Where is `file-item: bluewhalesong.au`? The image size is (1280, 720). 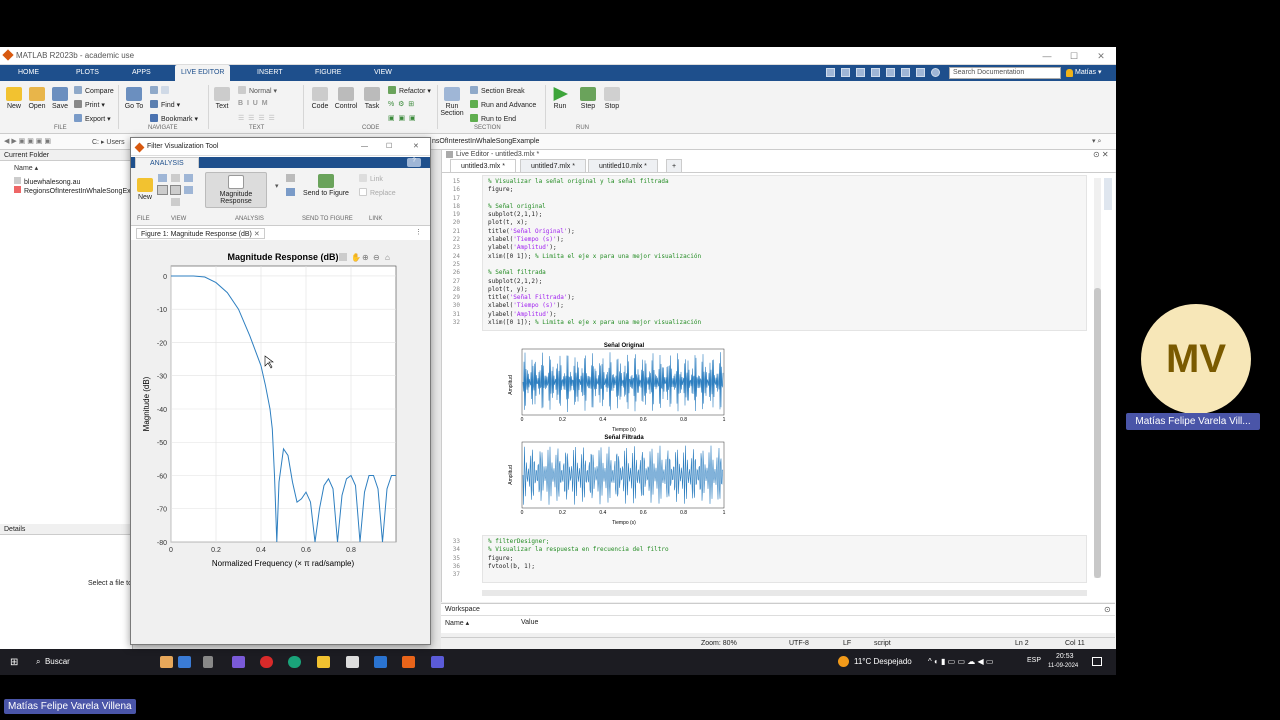 file-item: bluewhalesong.au is located at coordinates (47, 181).